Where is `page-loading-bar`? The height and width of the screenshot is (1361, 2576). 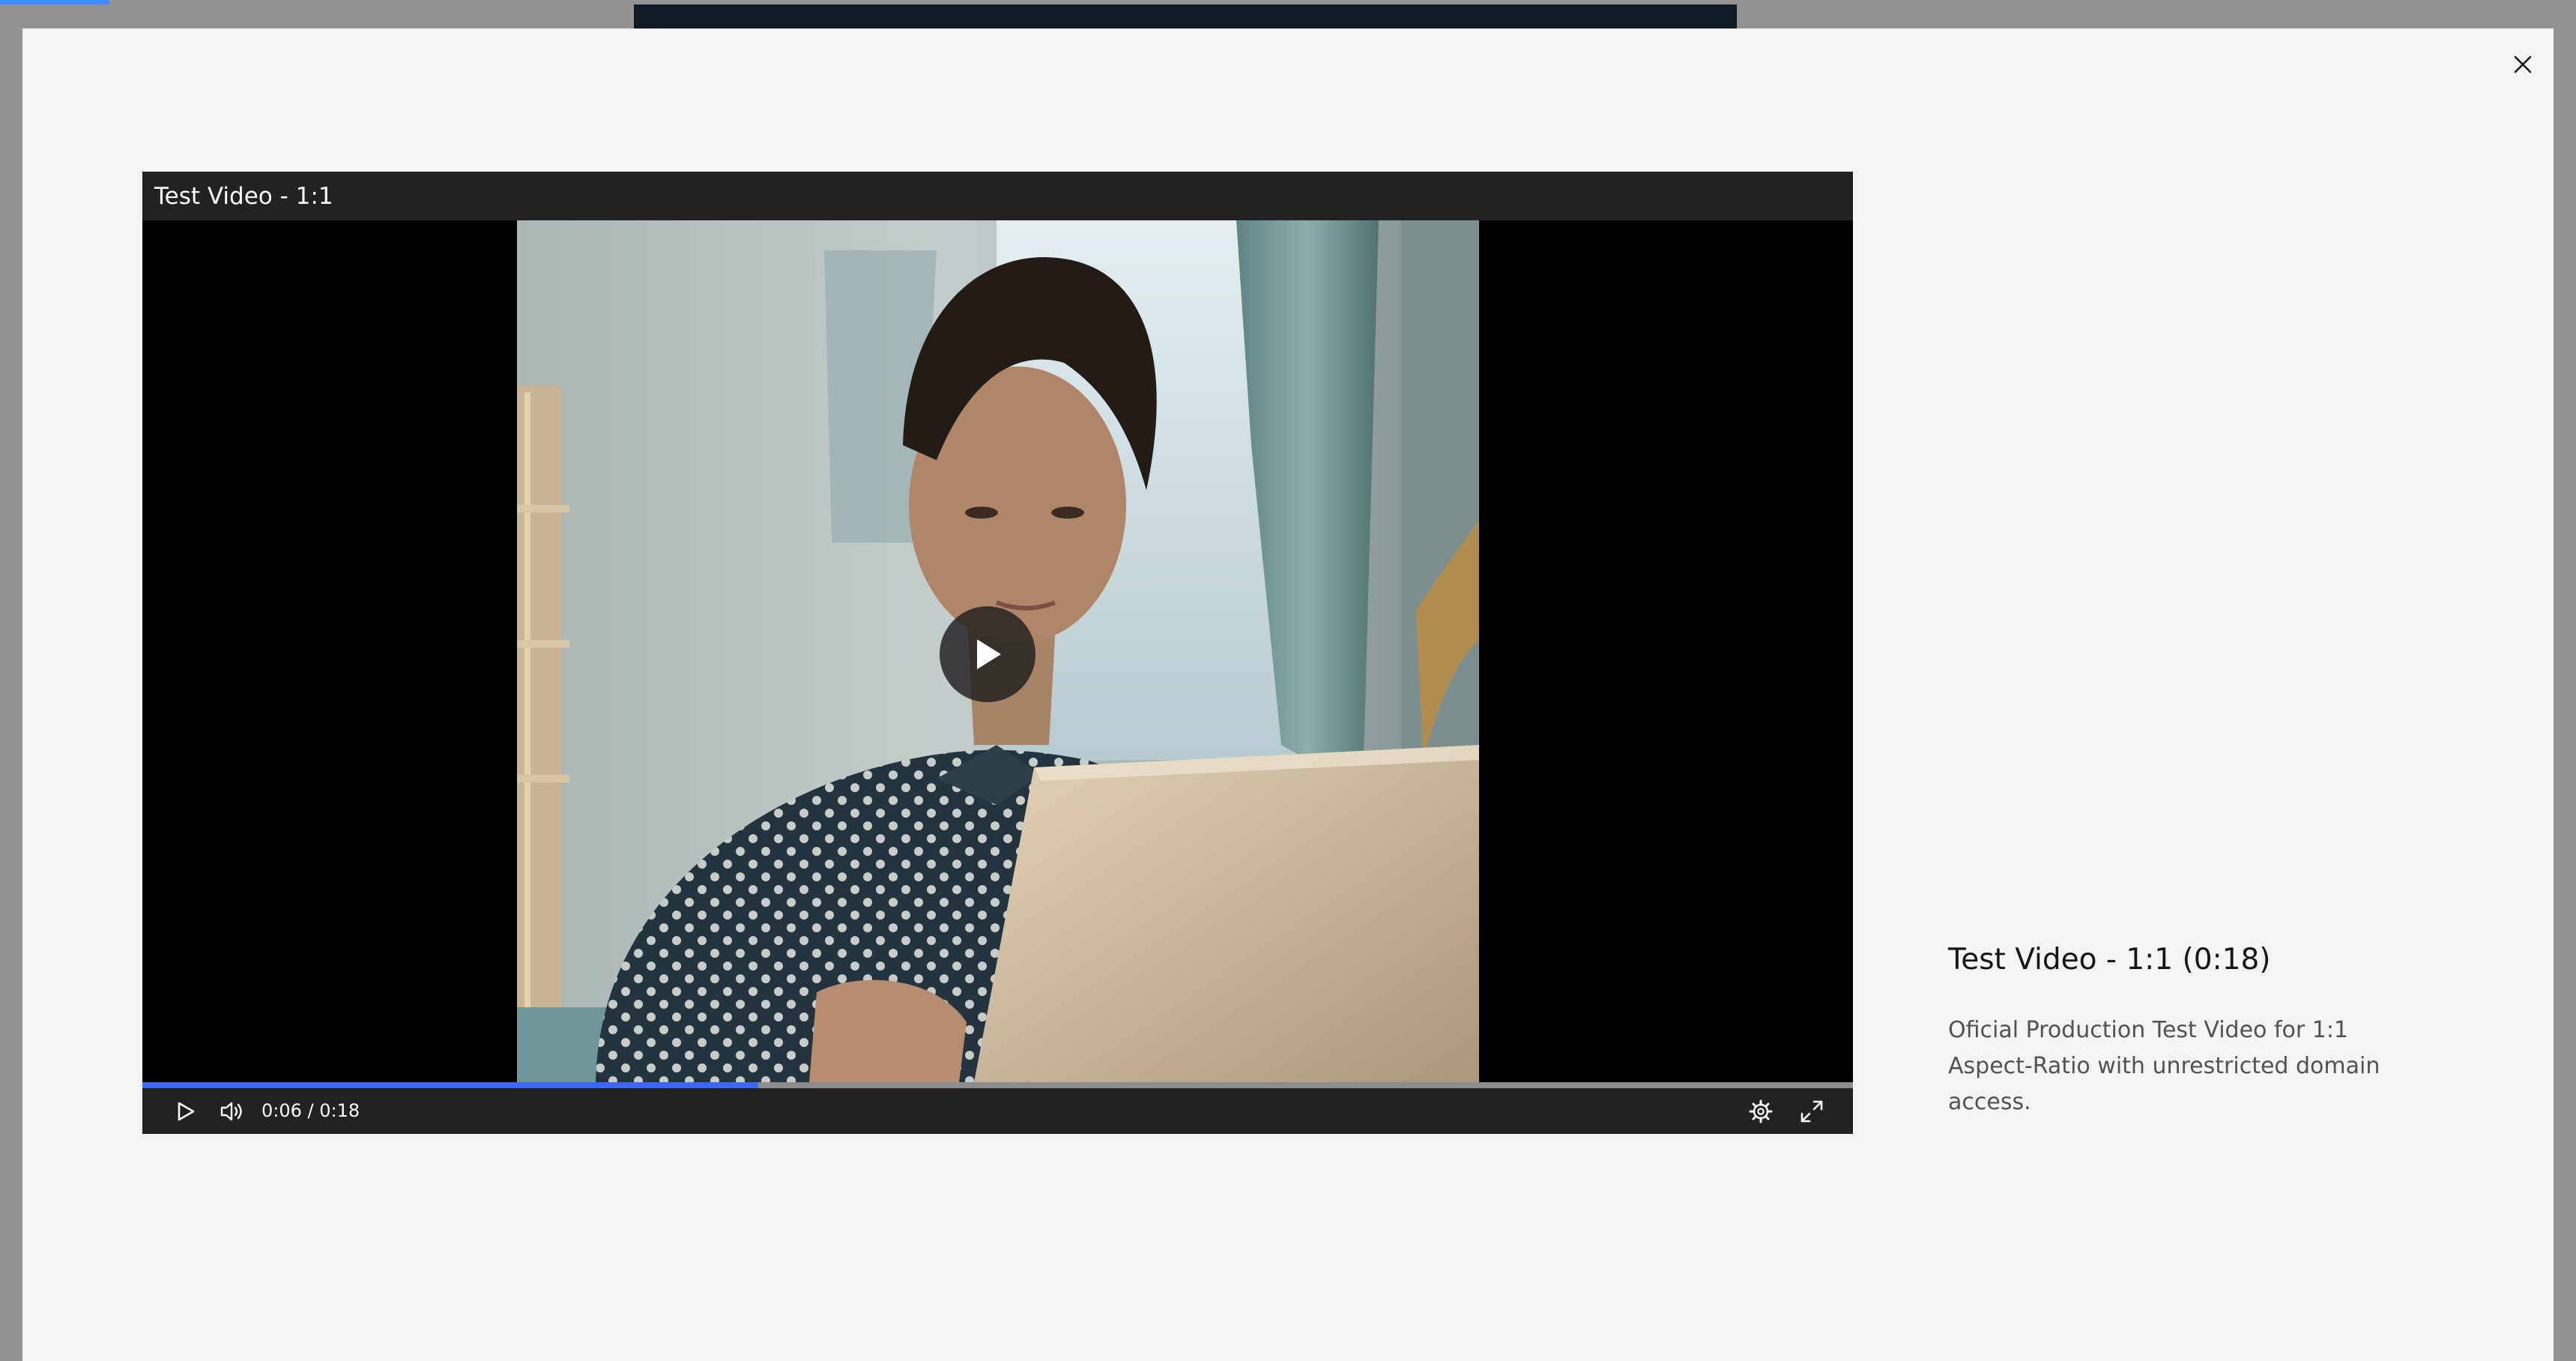 page-loading-bar is located at coordinates (54, 2).